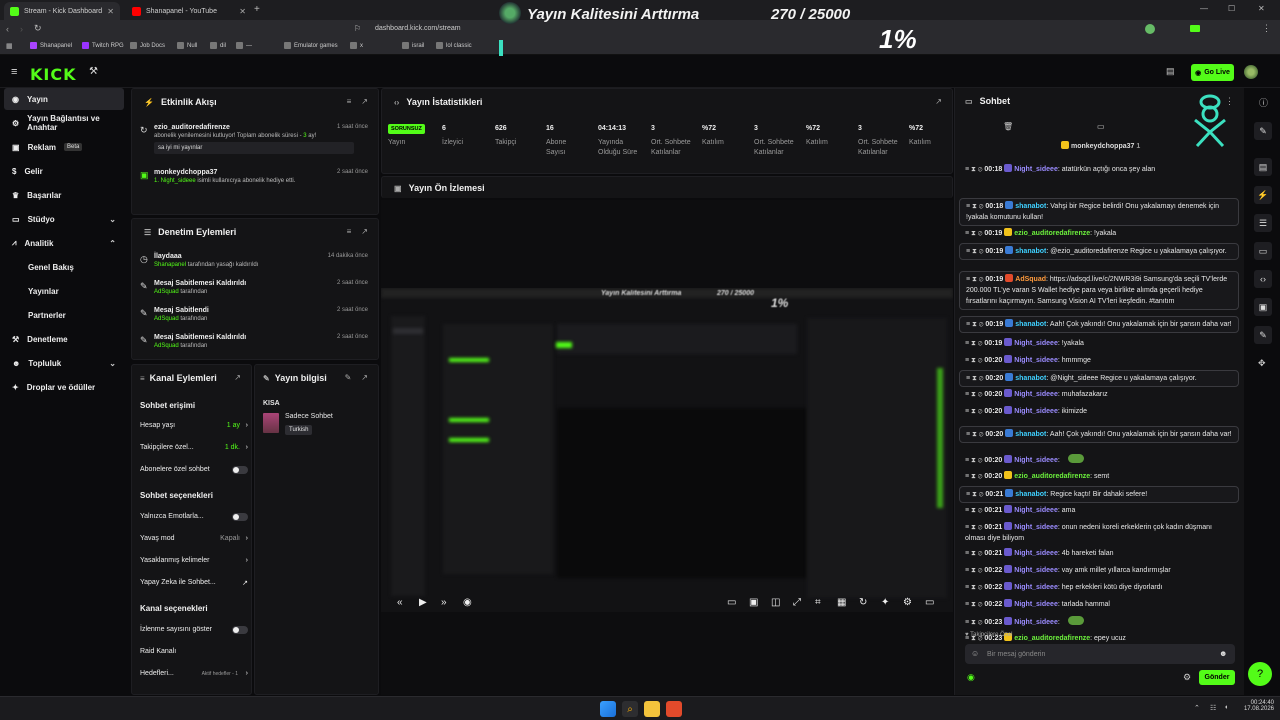 Image resolution: width=1280 pixels, height=720 pixels. What do you see at coordinates (64, 195) in the screenshot?
I see `sidebar-item-basarilar: ♛ Başarılar` at bounding box center [64, 195].